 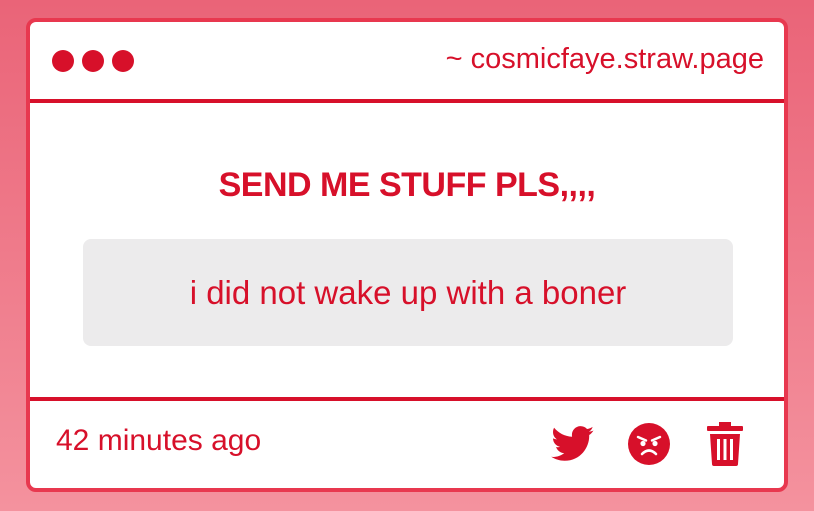 I want to click on window-titlebar: ~ cosmicfaye.straw.page, so click(x=407, y=62).